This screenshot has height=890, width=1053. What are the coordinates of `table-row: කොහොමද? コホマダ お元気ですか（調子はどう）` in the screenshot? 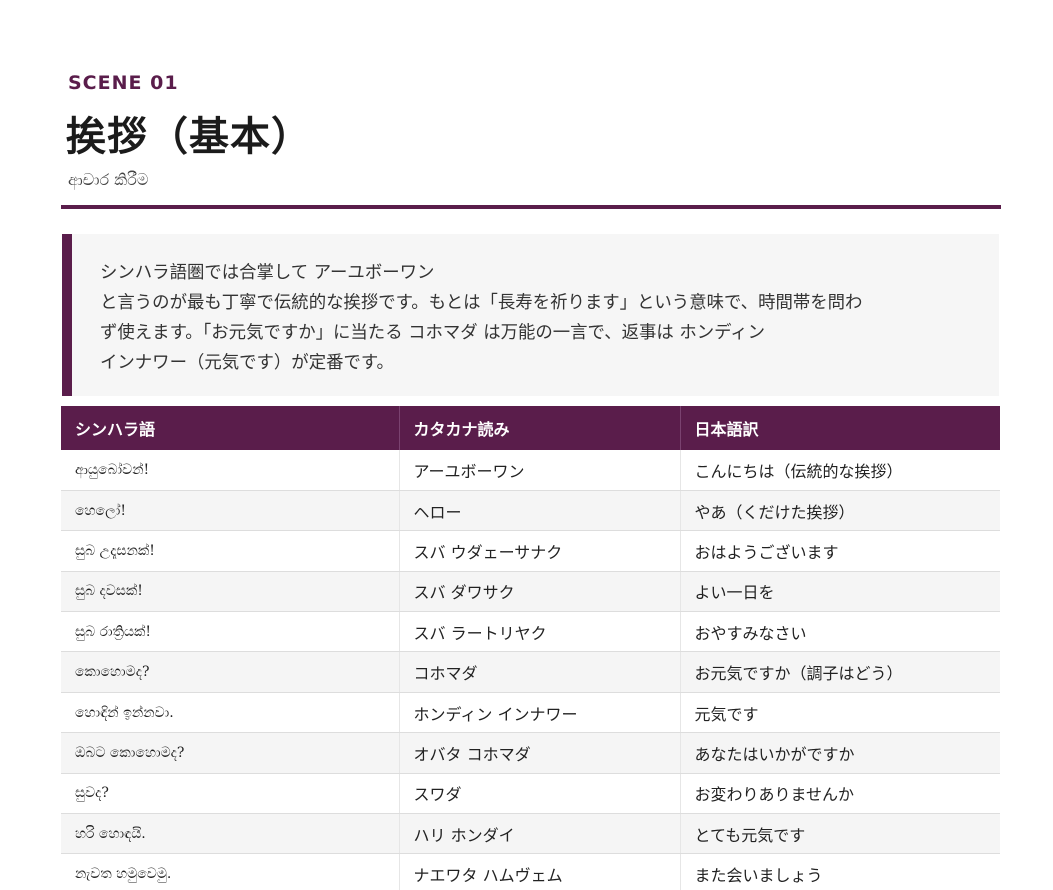 It's located at (530, 672).